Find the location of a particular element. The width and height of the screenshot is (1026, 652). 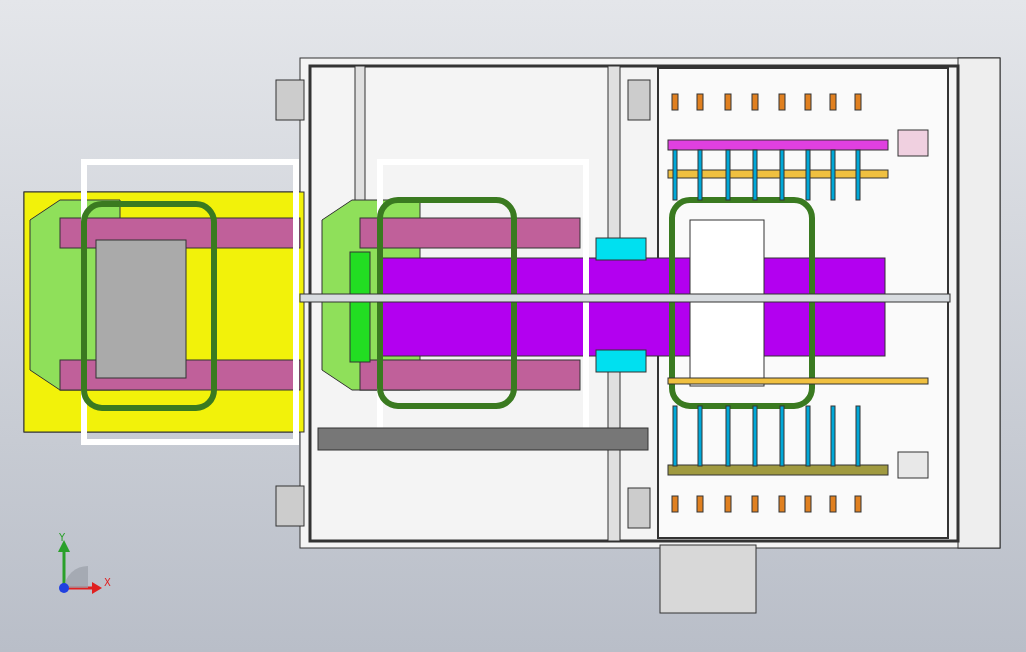

y-axis-label: Y is located at coordinates (62, 537).